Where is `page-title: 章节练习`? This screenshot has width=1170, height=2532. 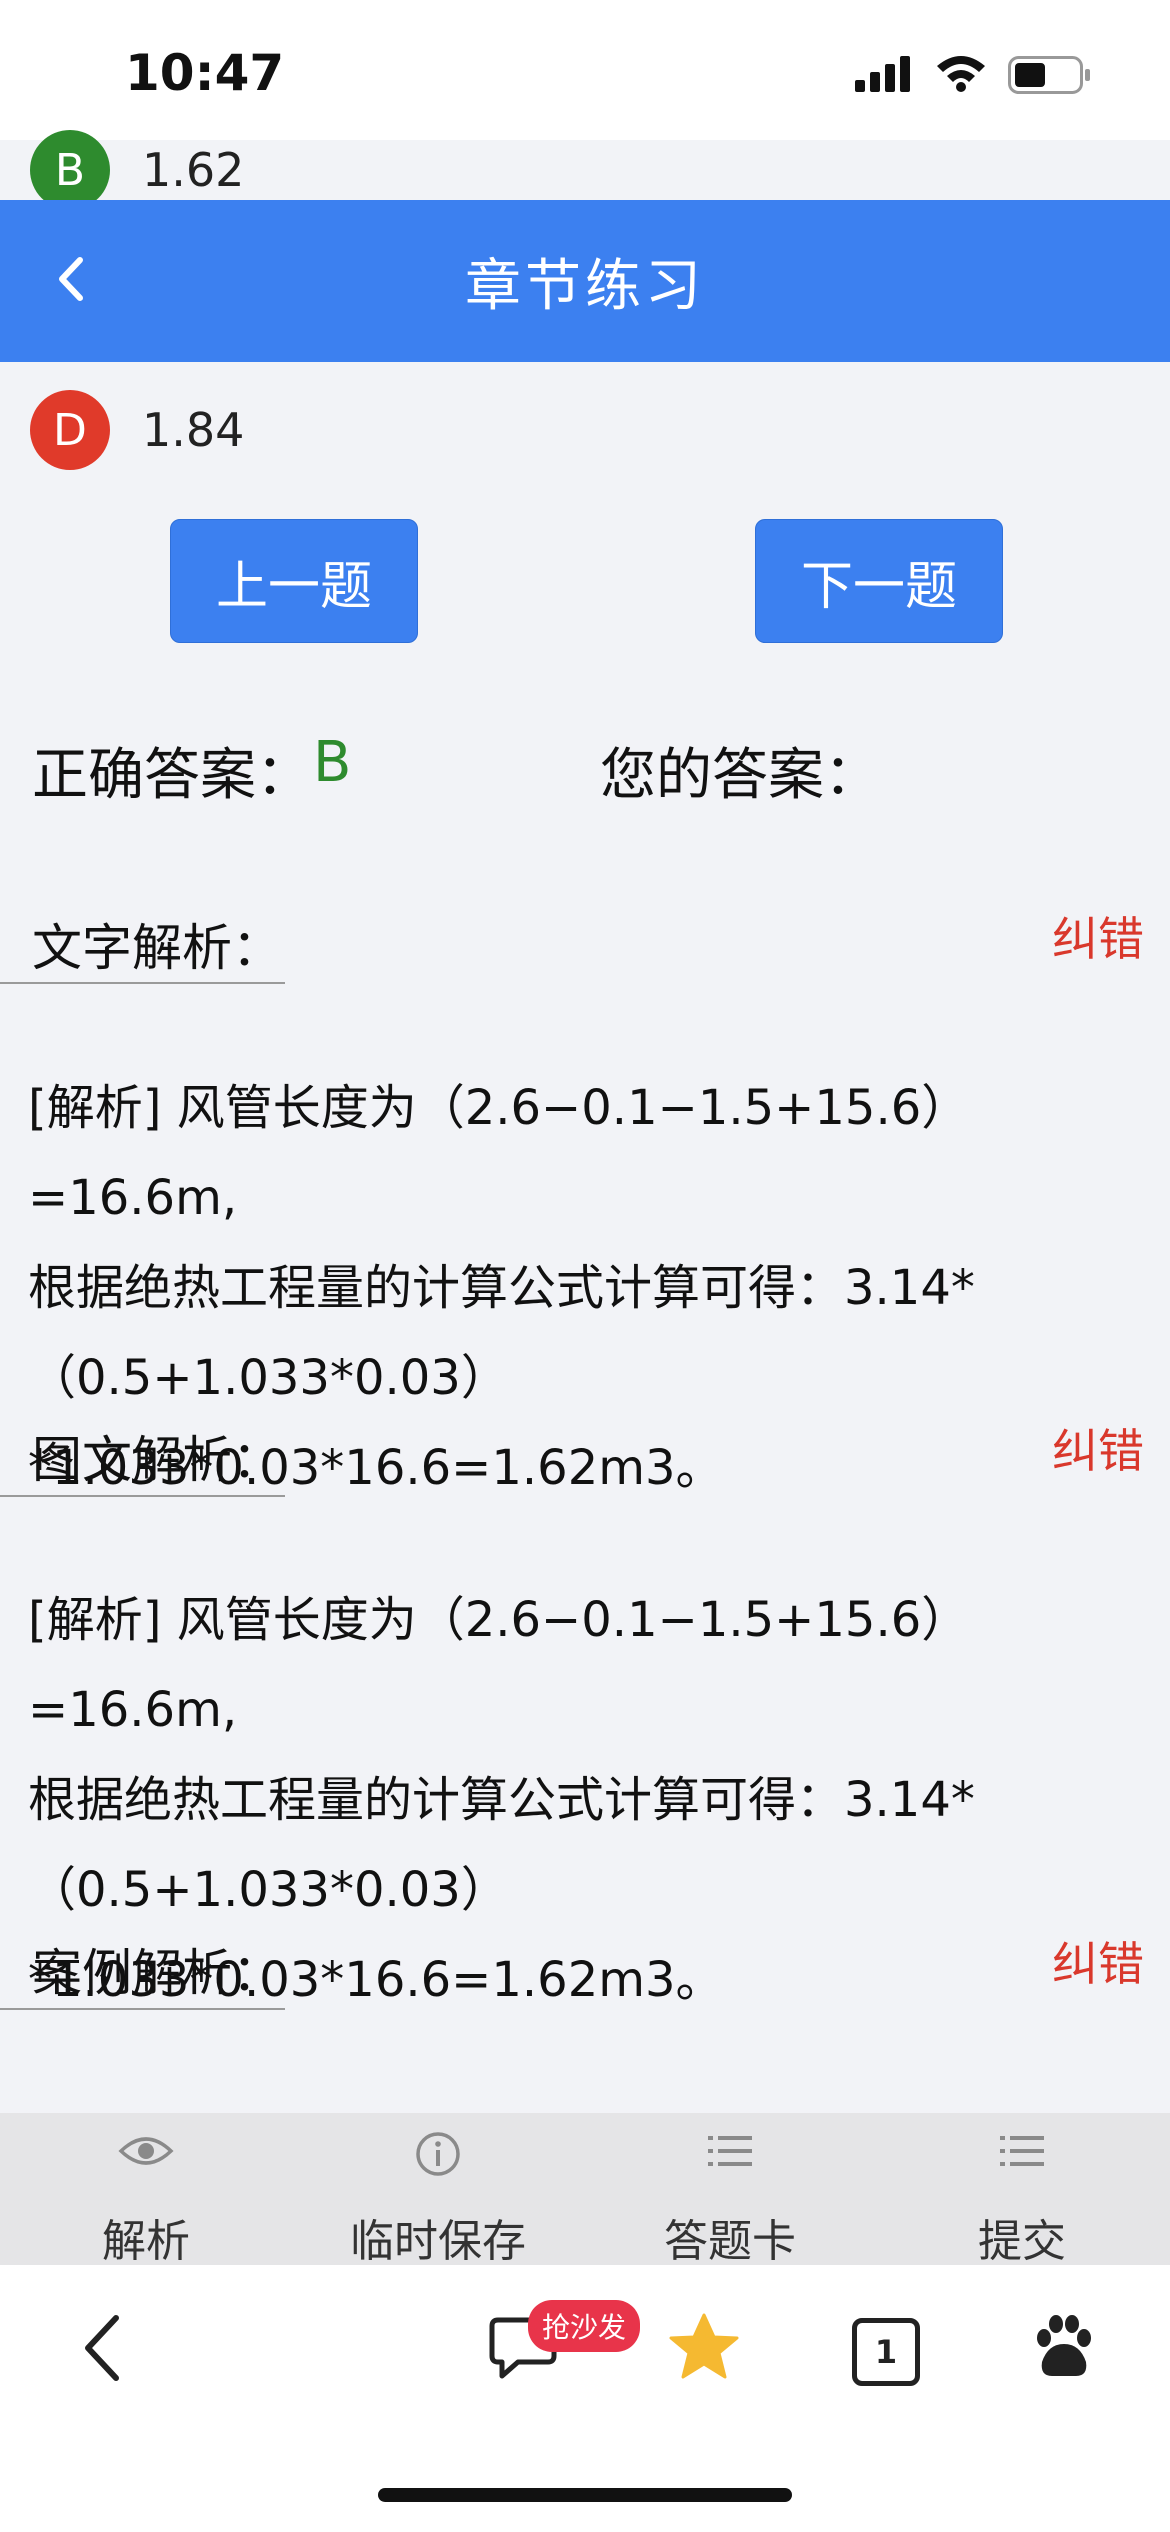 page-title: 章节练习 is located at coordinates (585, 286).